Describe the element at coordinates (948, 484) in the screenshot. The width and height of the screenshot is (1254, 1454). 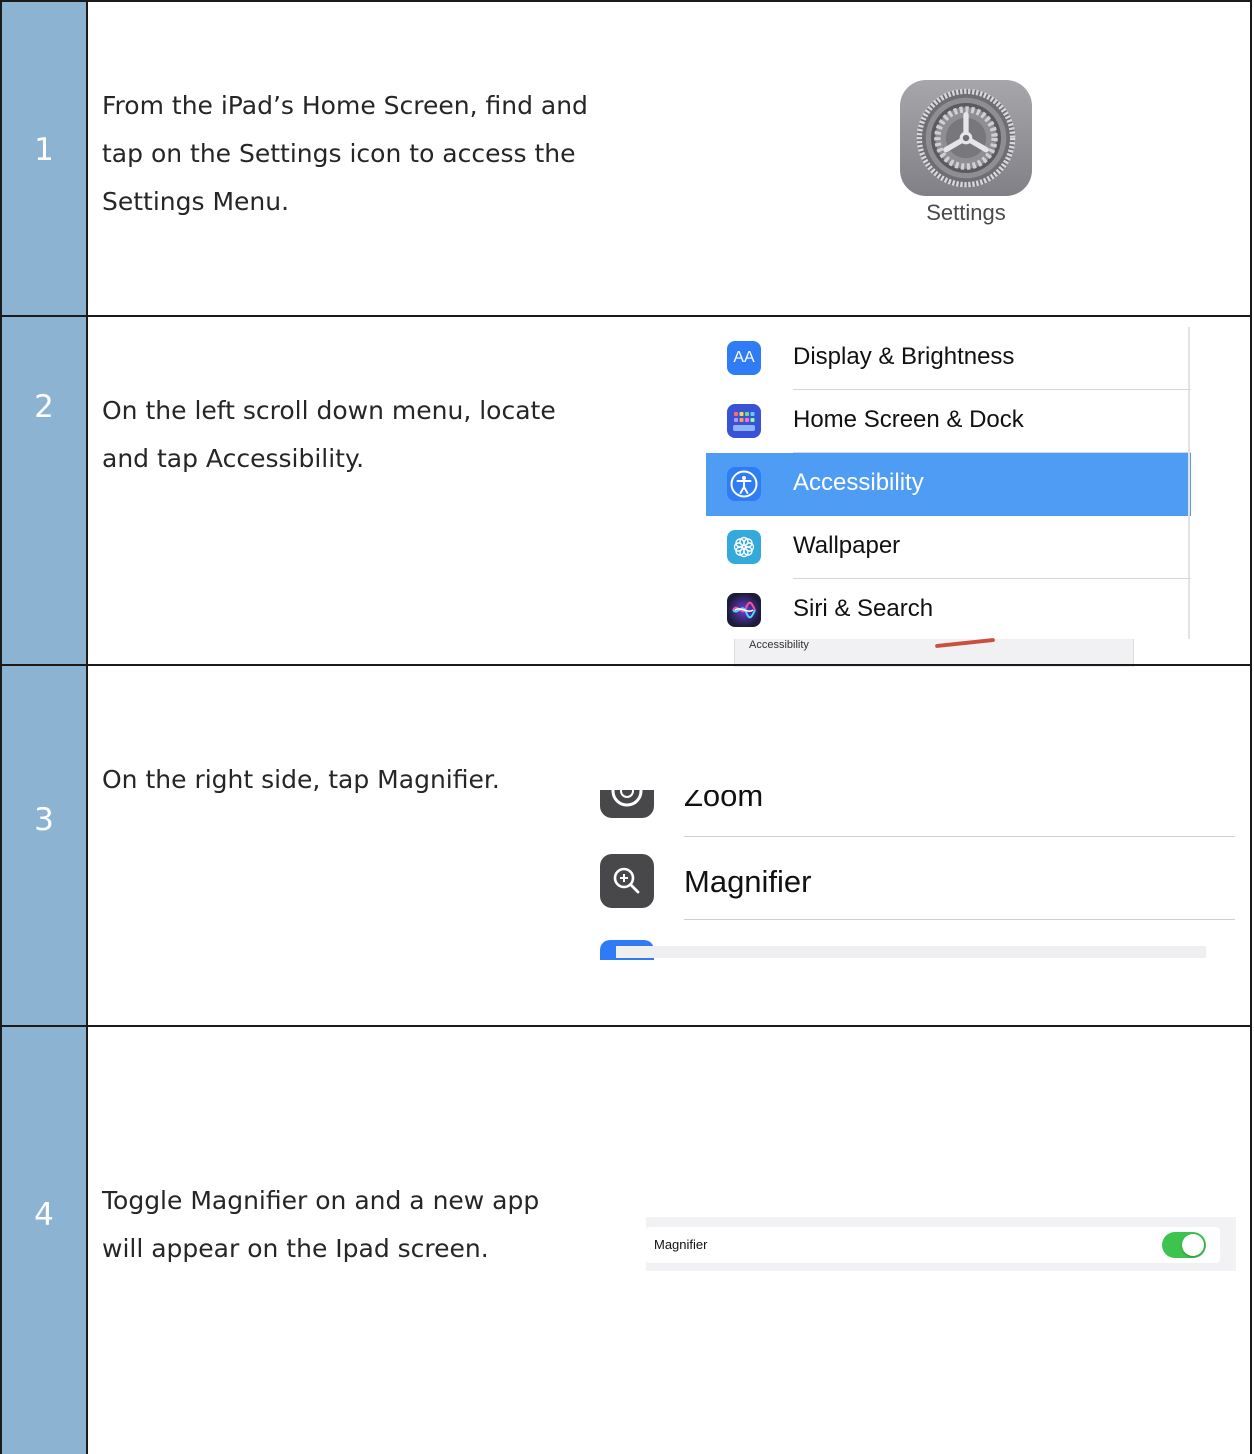
I see `menu-item-accessibility: Accessibility` at that location.